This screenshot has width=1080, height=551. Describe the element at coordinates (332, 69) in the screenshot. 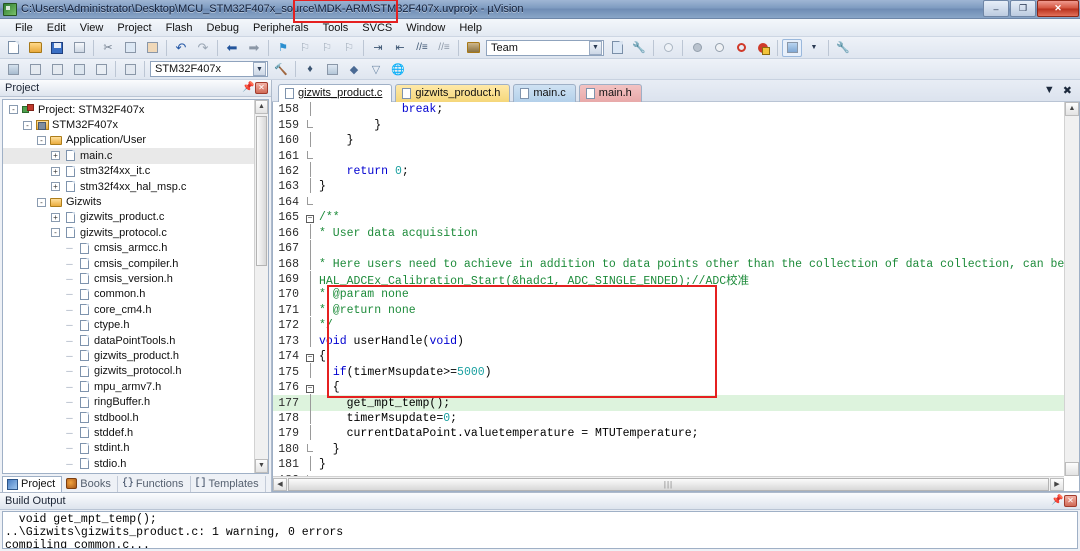

I see `pack-installer-icon` at that location.